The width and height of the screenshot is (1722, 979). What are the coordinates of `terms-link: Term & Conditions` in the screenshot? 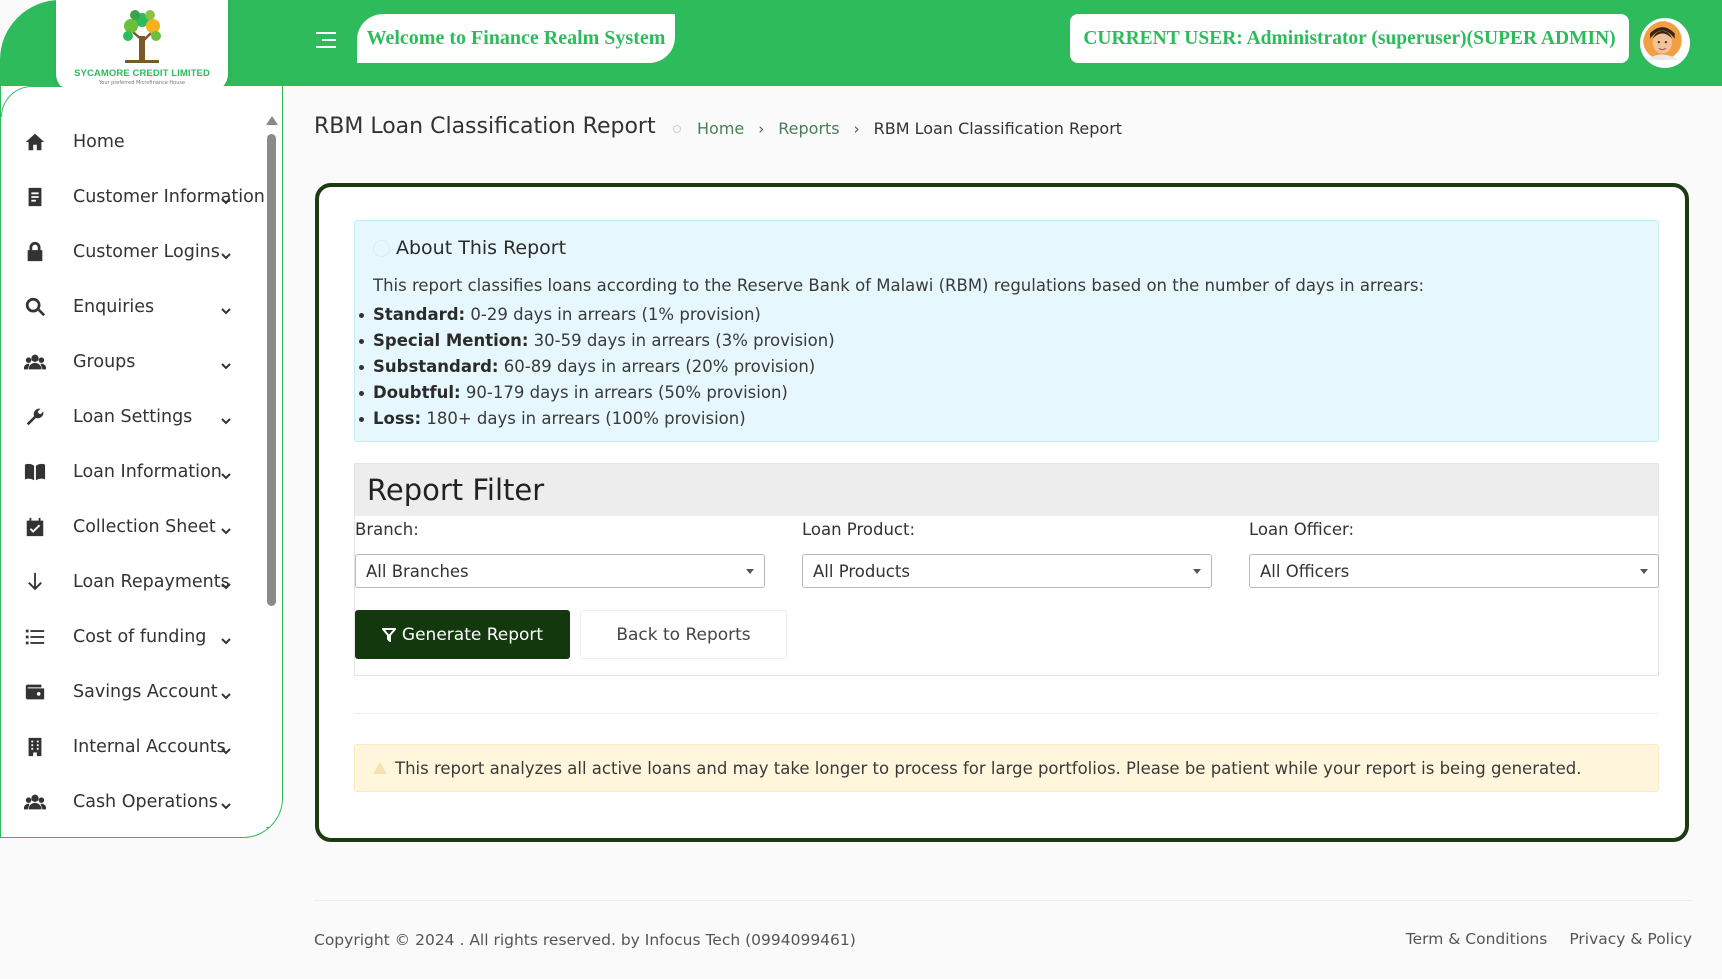 It's located at (1477, 939).